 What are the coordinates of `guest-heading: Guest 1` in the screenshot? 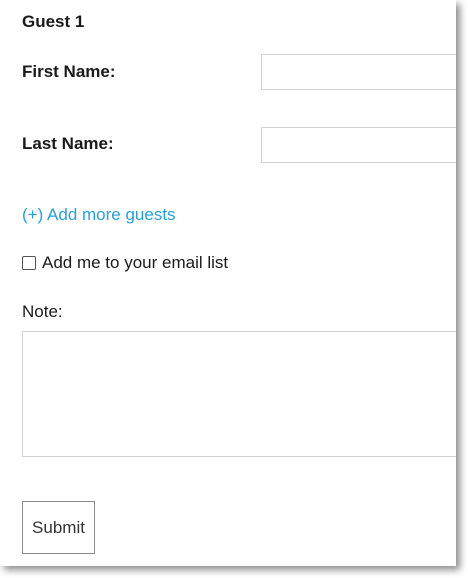 It's located at (53, 21).